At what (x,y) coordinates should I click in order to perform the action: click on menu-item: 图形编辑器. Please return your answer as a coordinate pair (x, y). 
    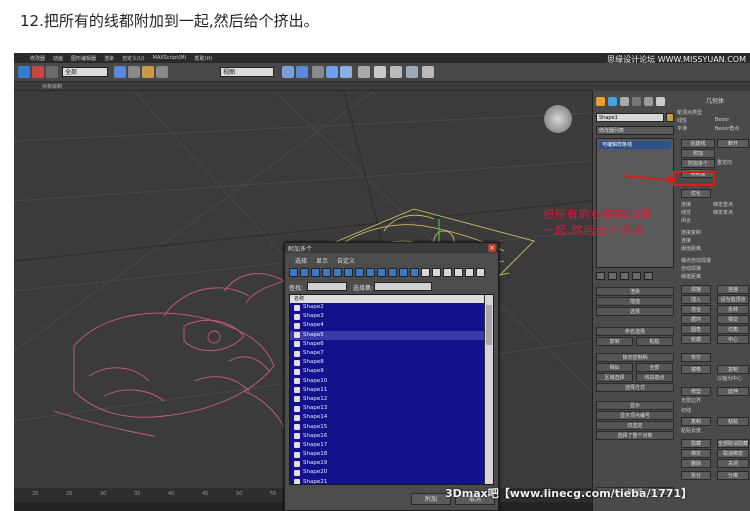
    Looking at the image, I should click on (83, 58).